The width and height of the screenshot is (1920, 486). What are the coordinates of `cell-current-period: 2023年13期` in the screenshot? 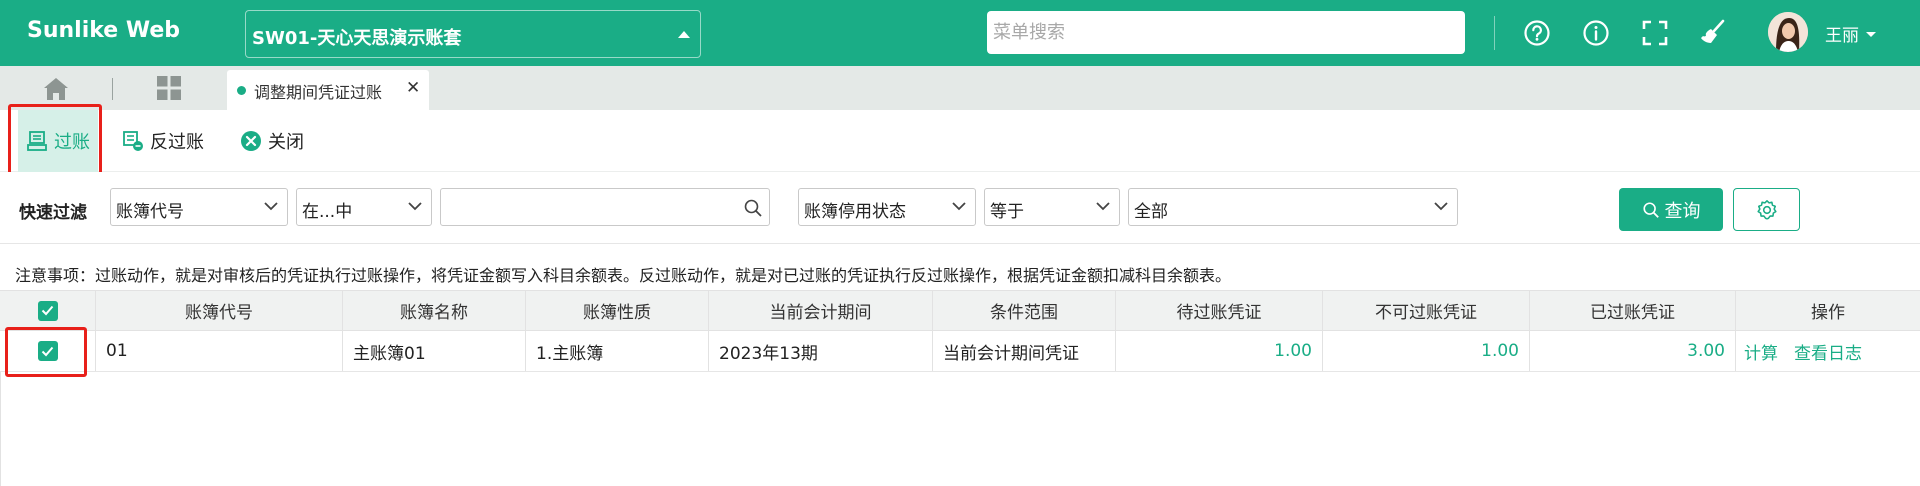 It's located at (821, 351).